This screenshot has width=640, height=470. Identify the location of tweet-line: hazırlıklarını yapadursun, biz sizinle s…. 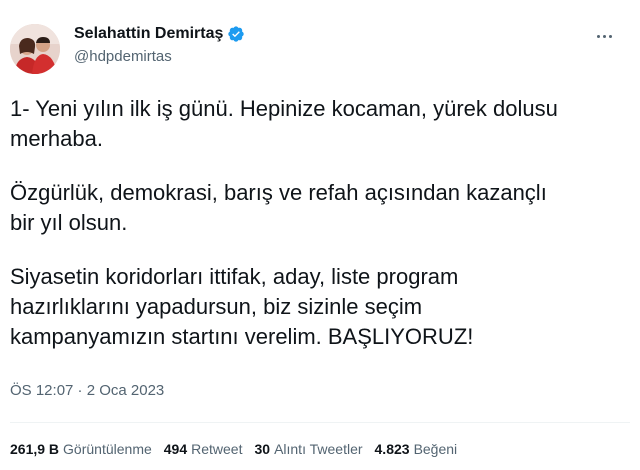
(216, 306).